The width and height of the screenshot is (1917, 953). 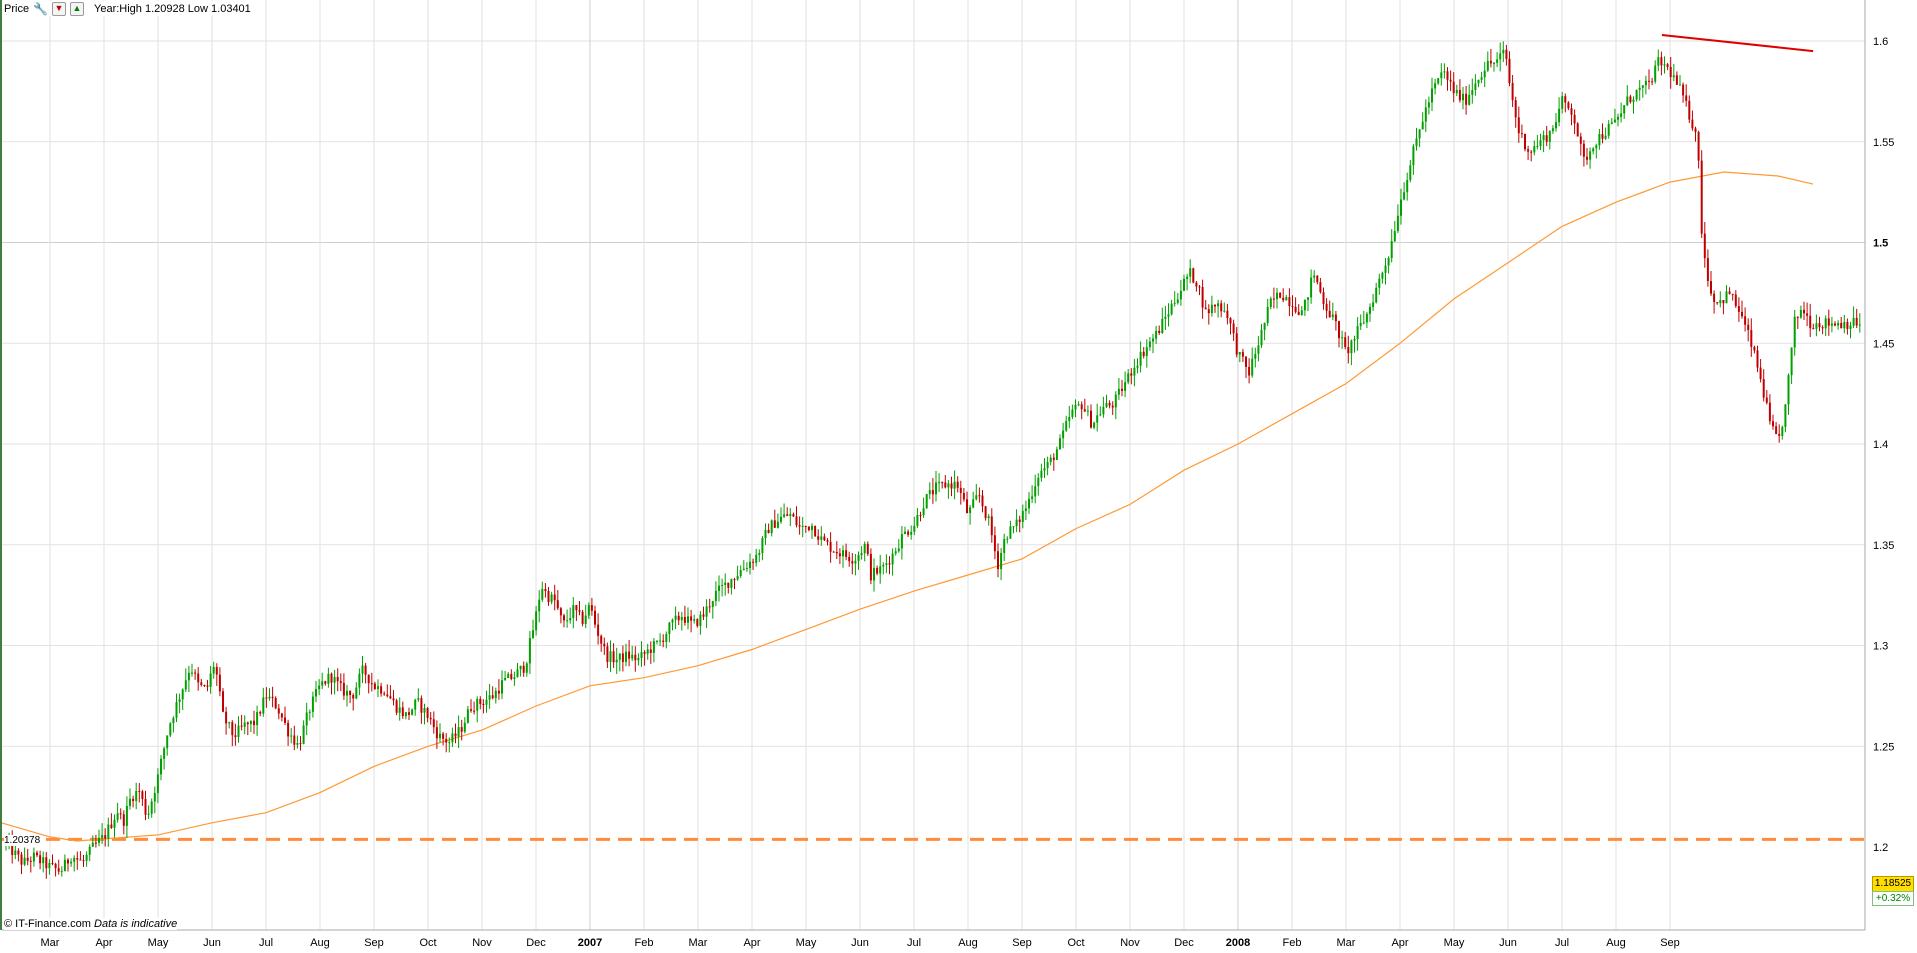 I want to click on y-tick-label: 1.5, so click(x=1880, y=244).